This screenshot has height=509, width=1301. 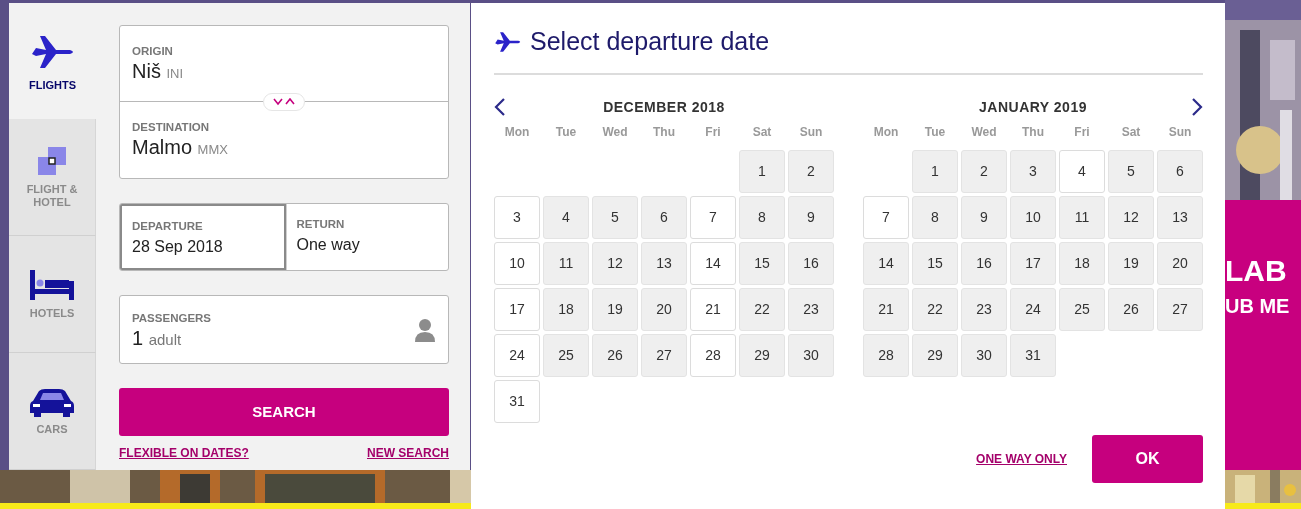 I want to click on person-icon, so click(x=425, y=329).